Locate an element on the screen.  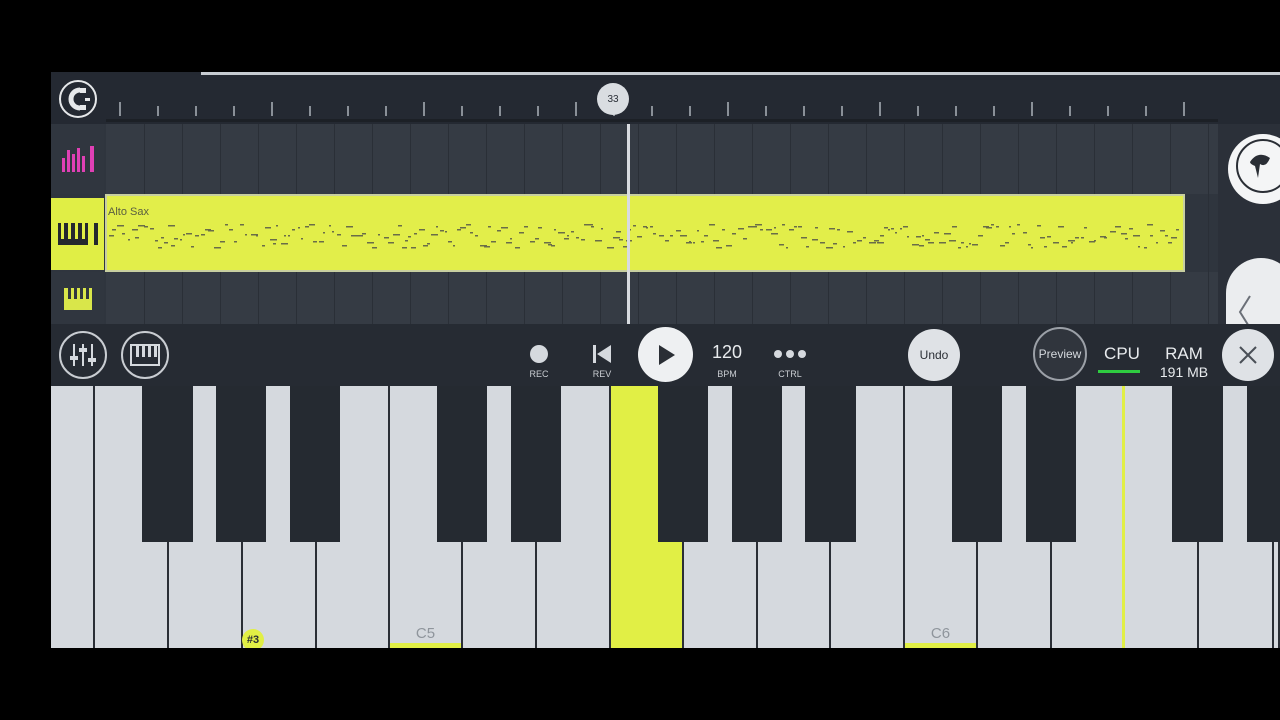
white-key is located at coordinates (73, 517).